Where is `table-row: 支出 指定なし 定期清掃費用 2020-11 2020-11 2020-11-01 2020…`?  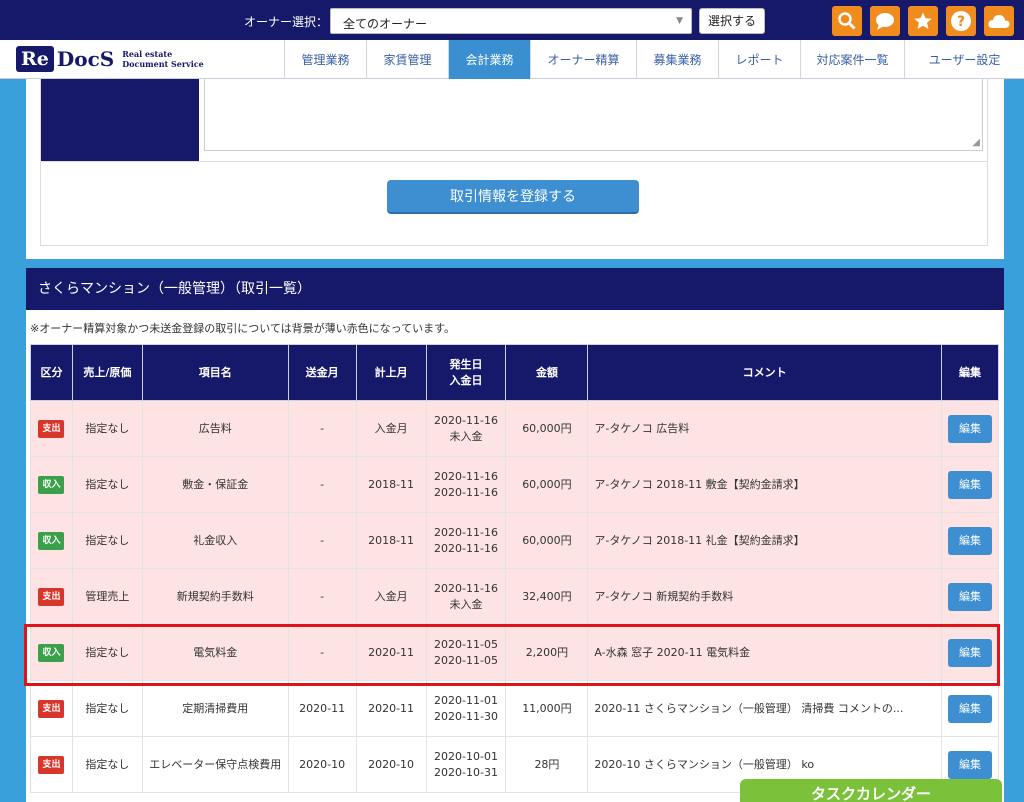 table-row: 支出 指定なし 定期清掃費用 2020-11 2020-11 2020-11-01 2020… is located at coordinates (515, 708).